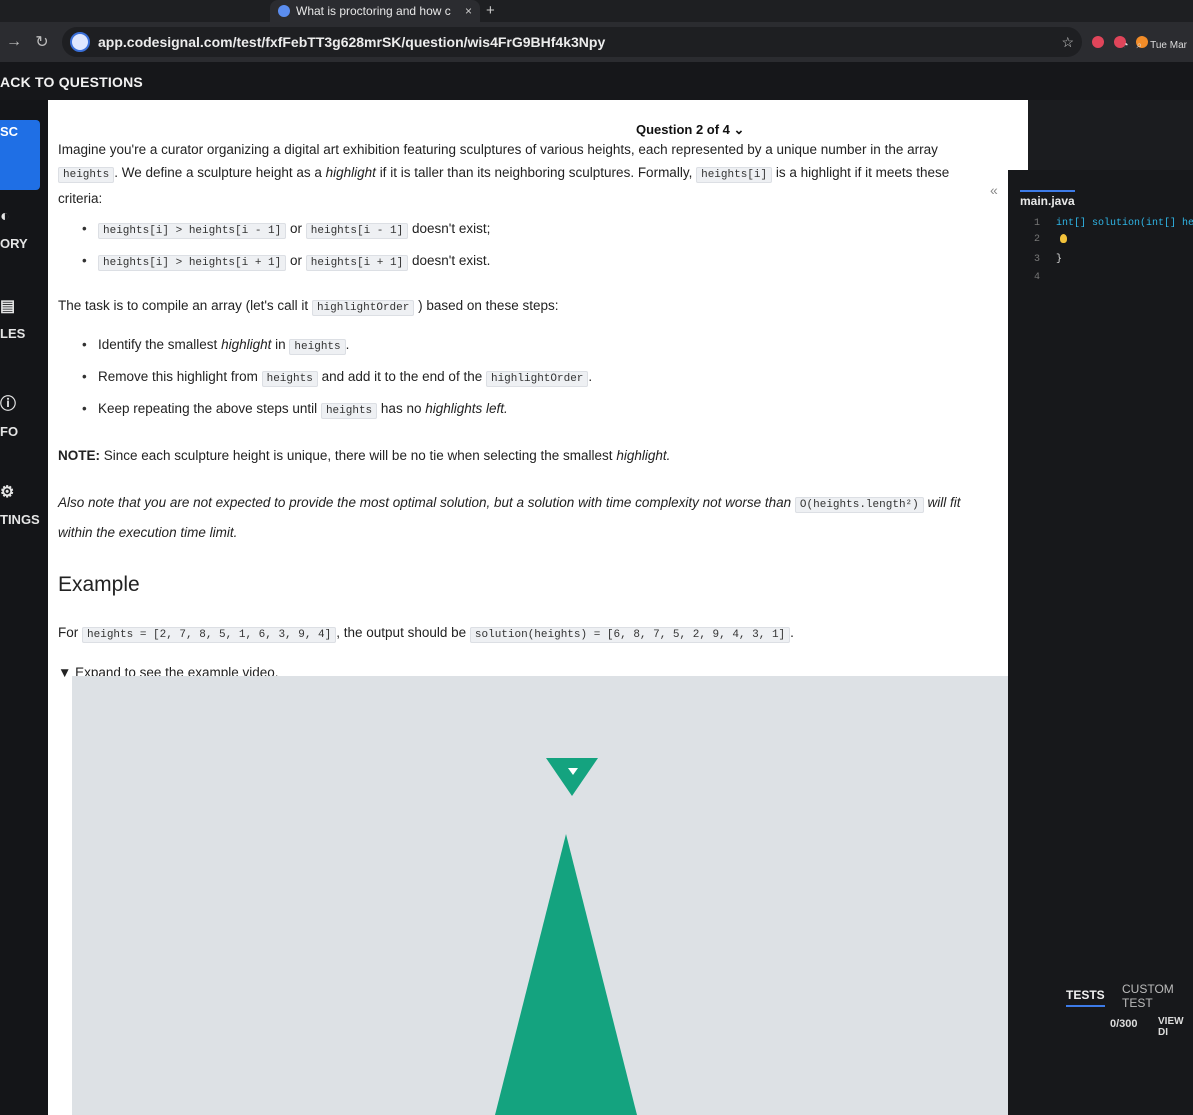  I want to click on line-number: 3, so click(1037, 259).